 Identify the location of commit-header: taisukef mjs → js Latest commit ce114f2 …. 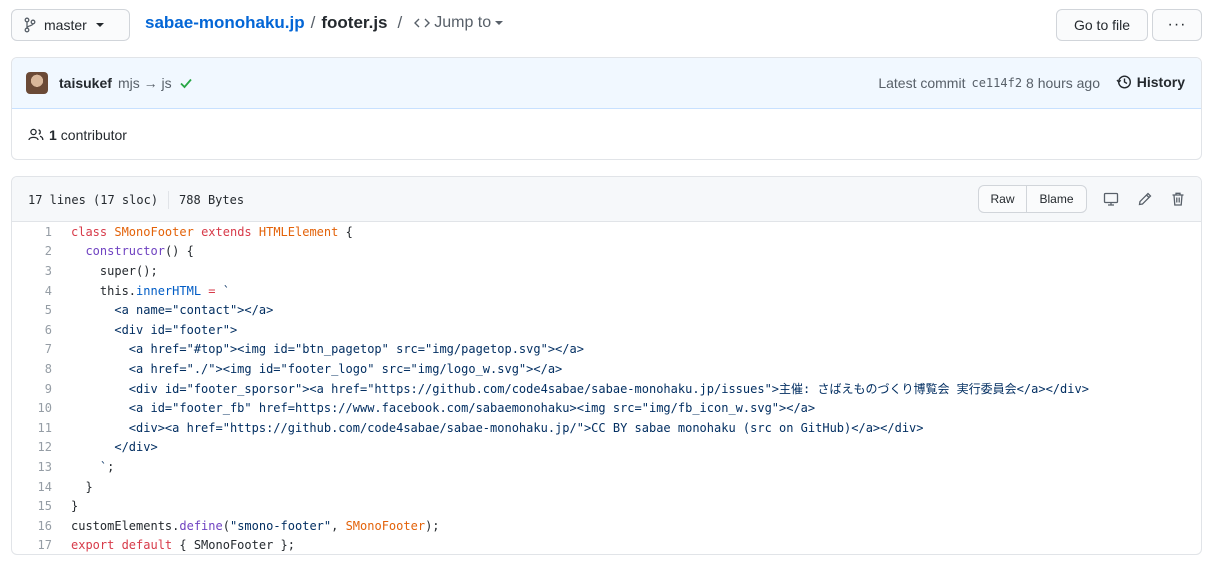
(606, 83).